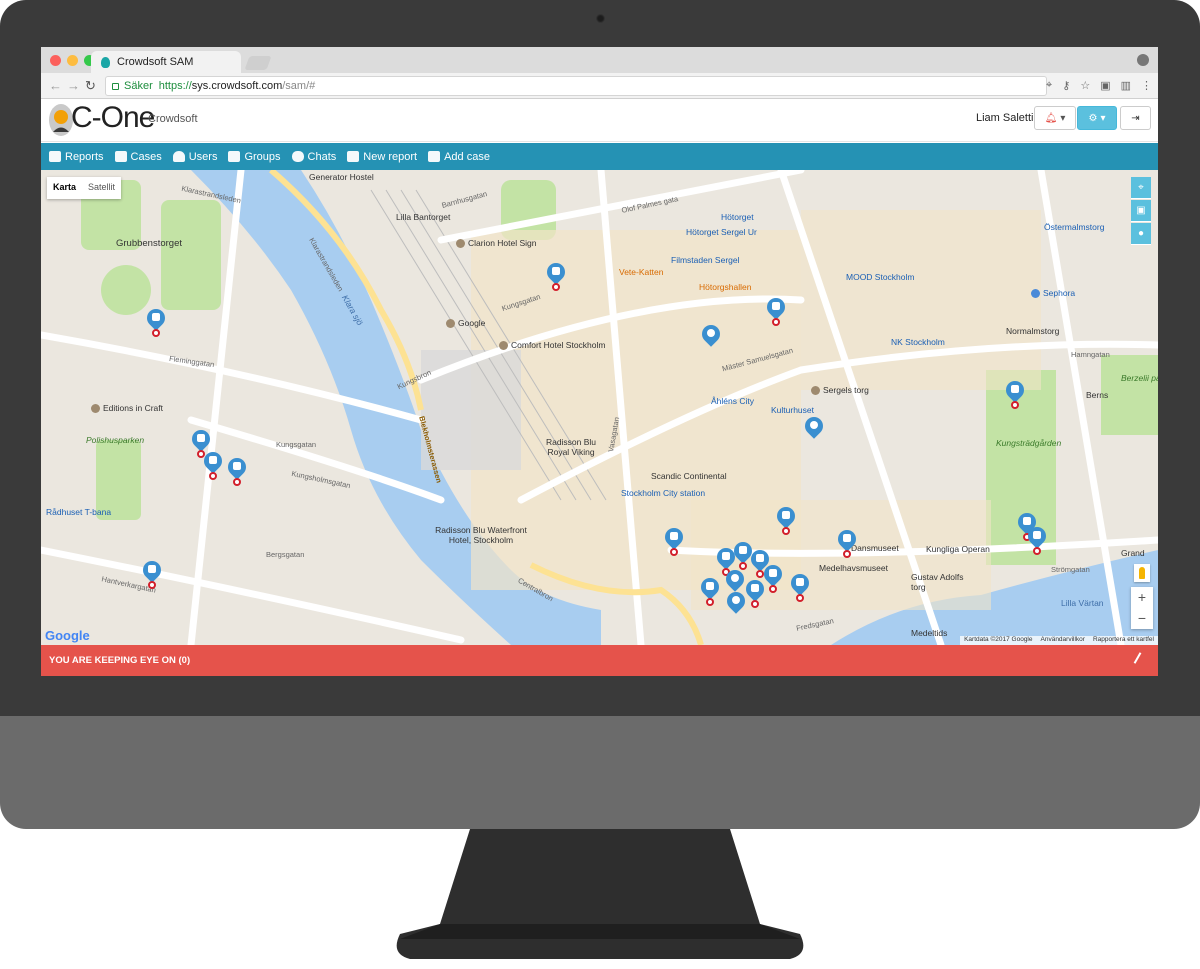 Image resolution: width=1200 pixels, height=969 pixels. I want to click on user-name: Liam Saletti, so click(1004, 118).